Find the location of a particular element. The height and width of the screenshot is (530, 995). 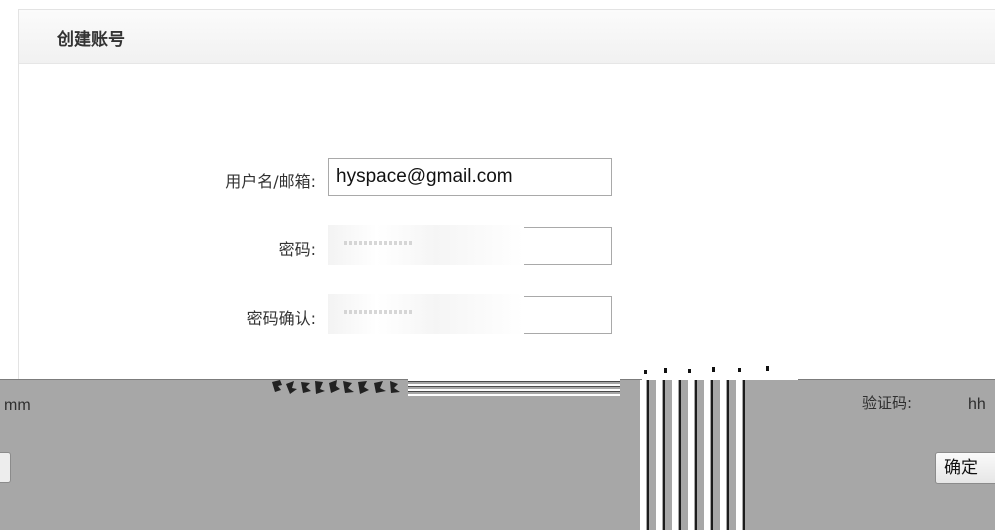

password-label: 密码: is located at coordinates (297, 249).